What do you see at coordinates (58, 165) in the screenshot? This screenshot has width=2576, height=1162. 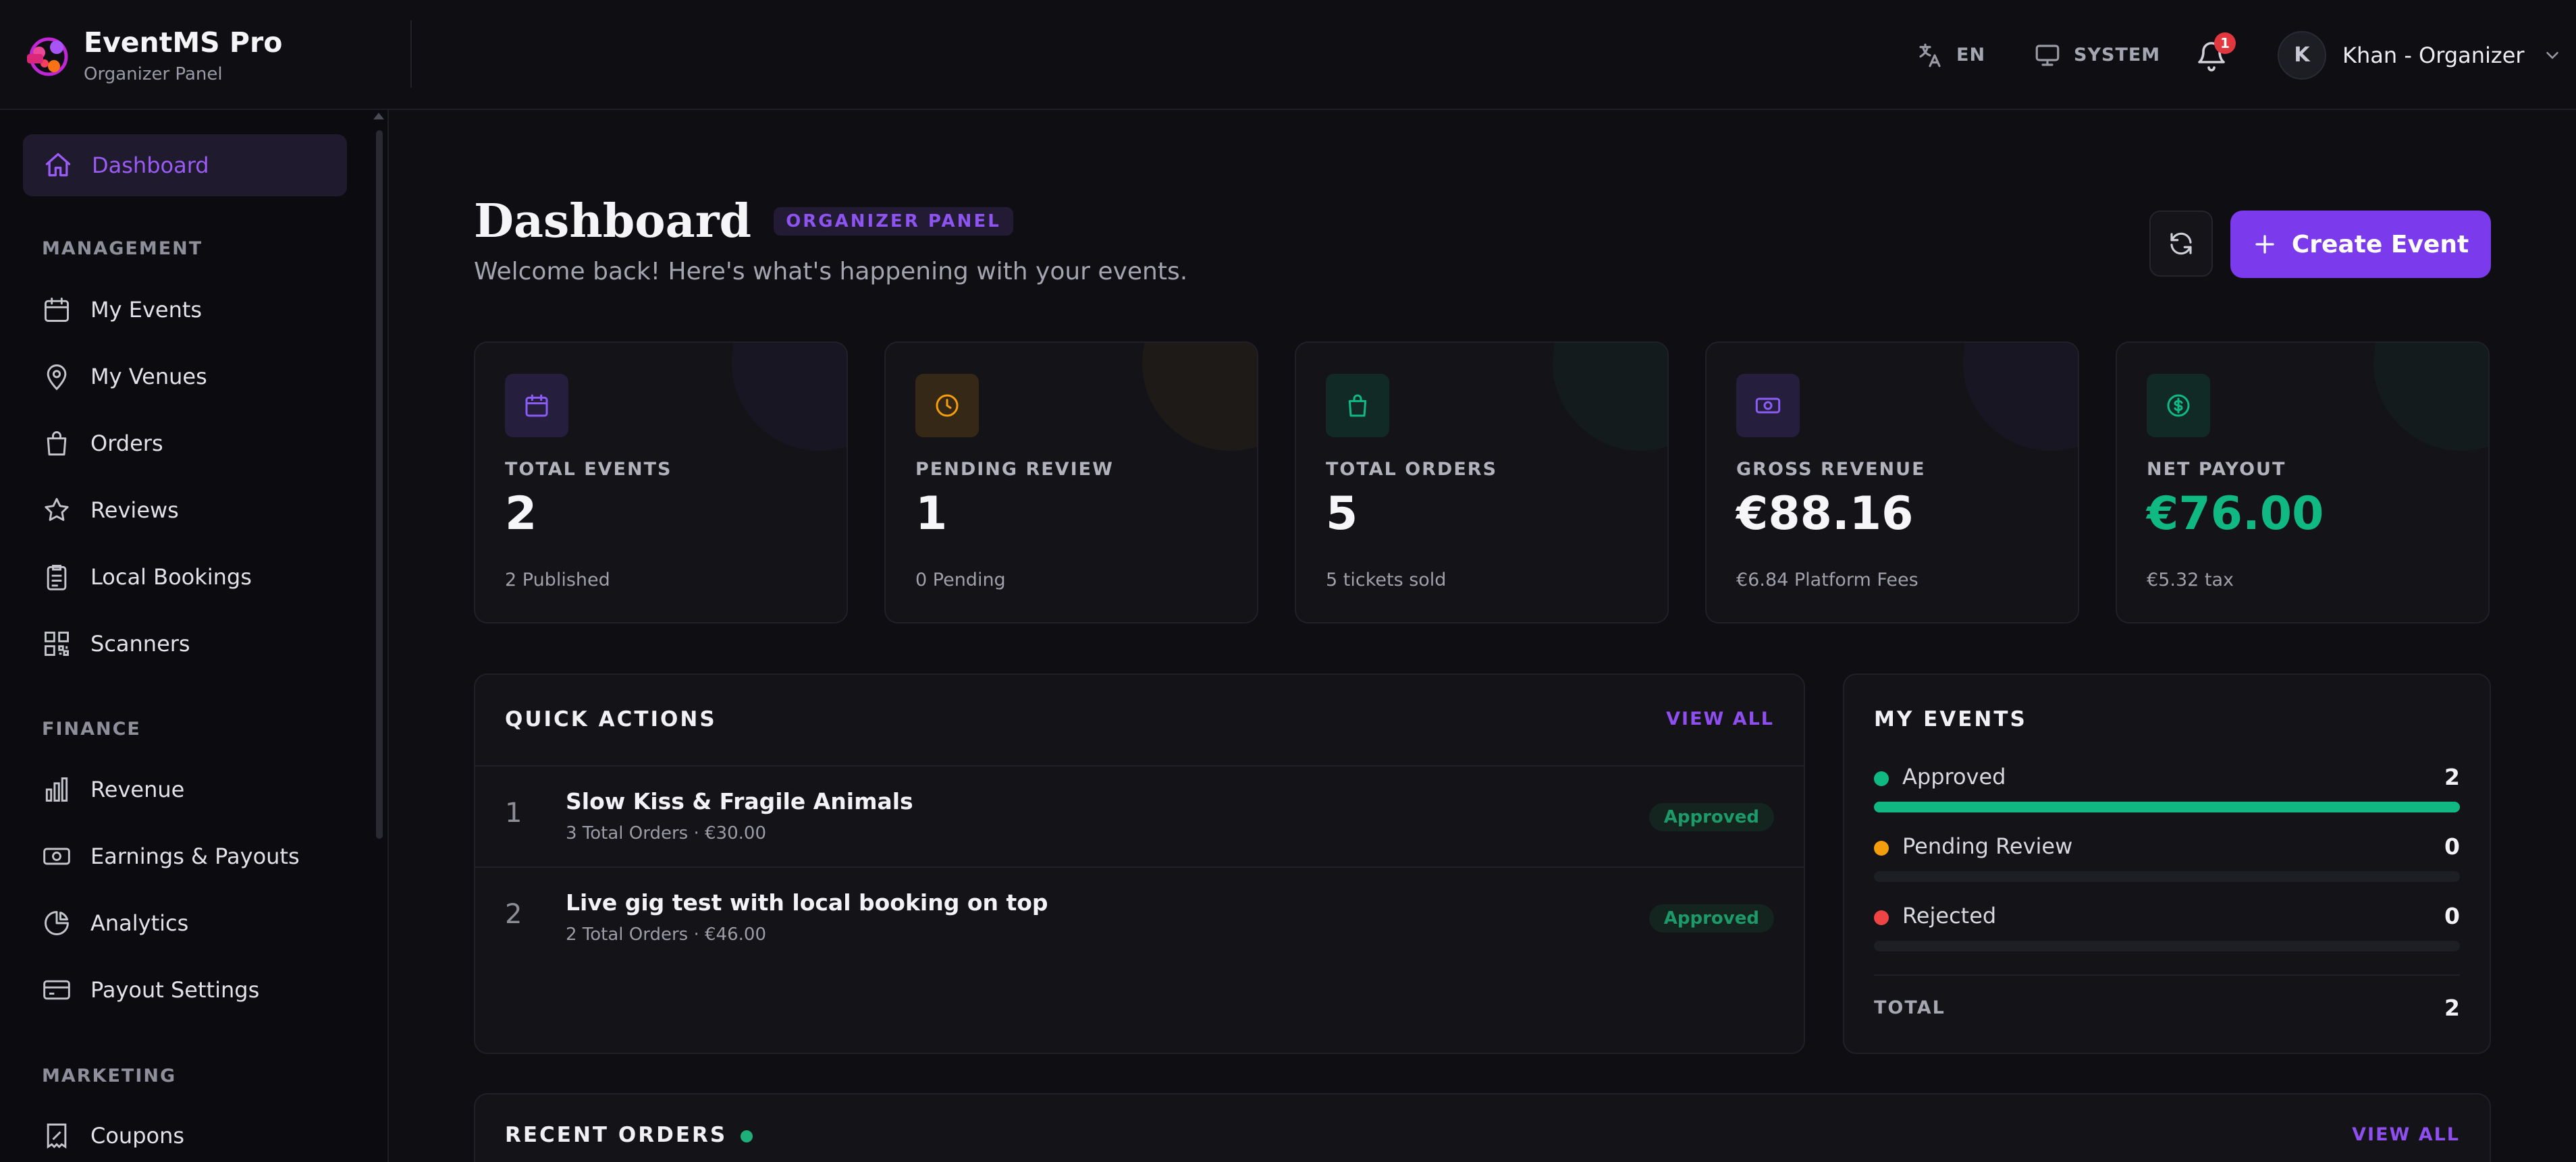 I see `home-icon` at bounding box center [58, 165].